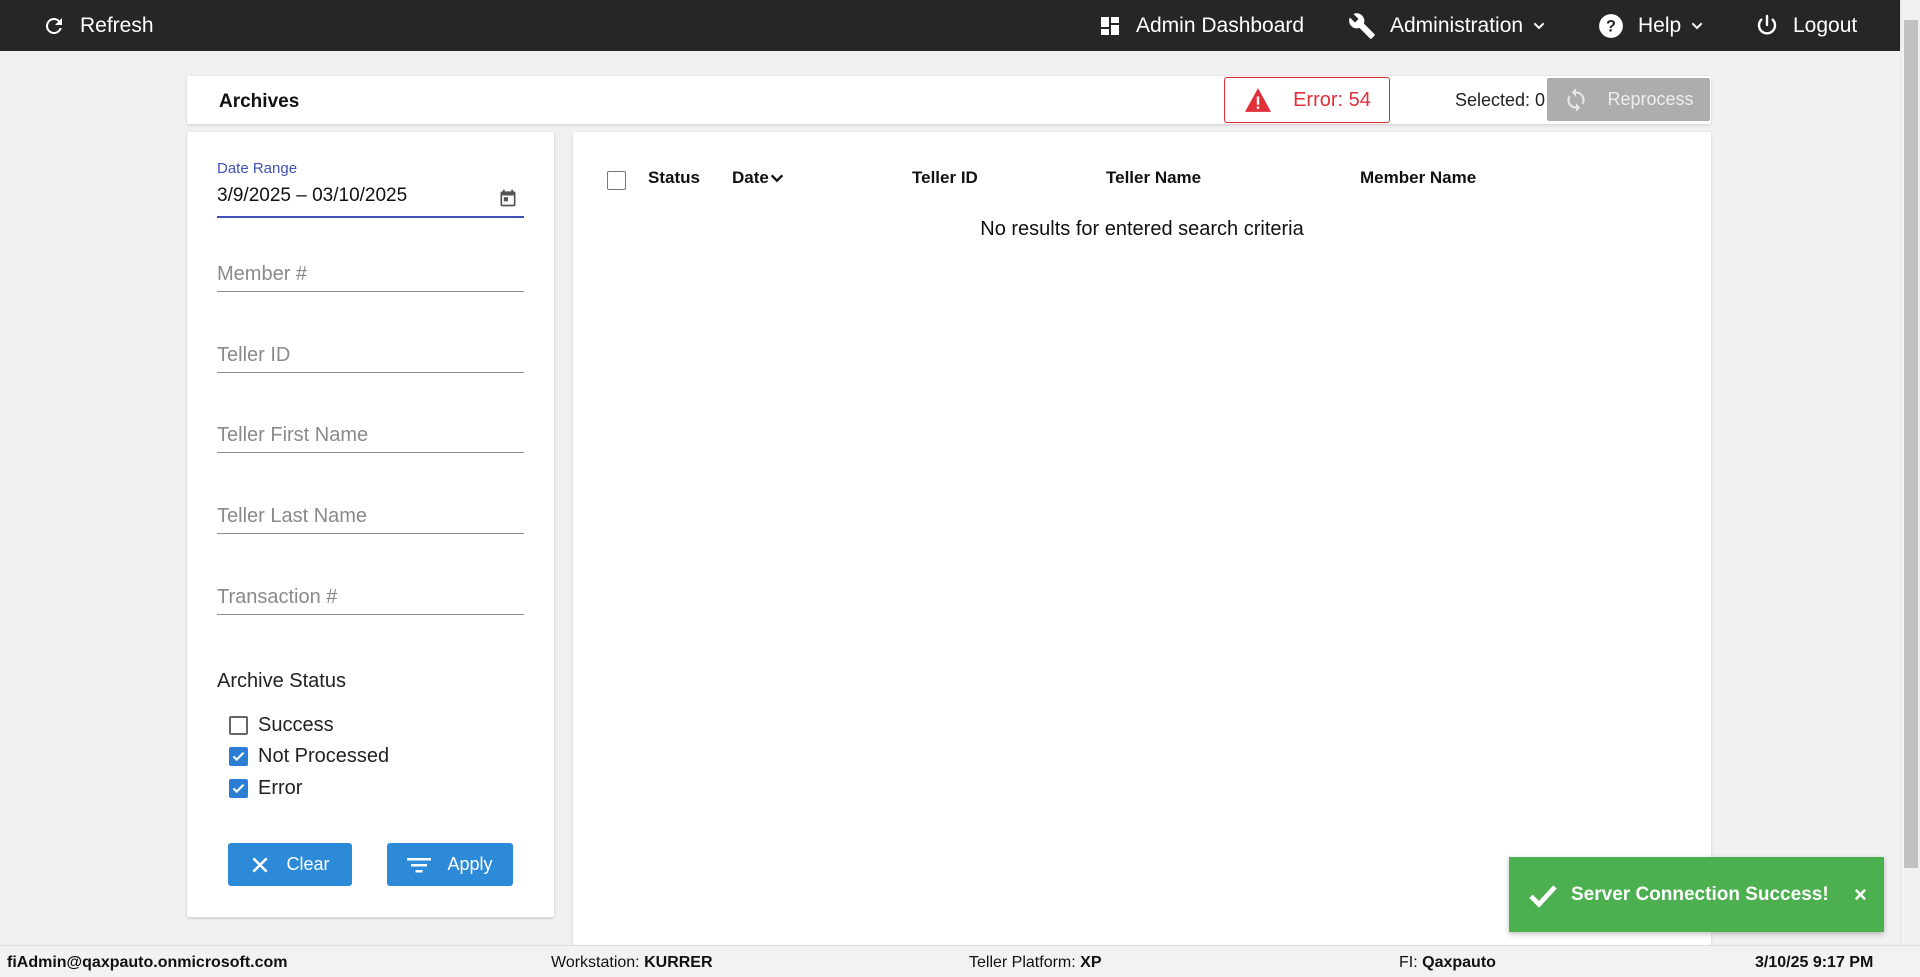  Describe the element at coordinates (508, 198) in the screenshot. I see `calendar-icon` at that location.